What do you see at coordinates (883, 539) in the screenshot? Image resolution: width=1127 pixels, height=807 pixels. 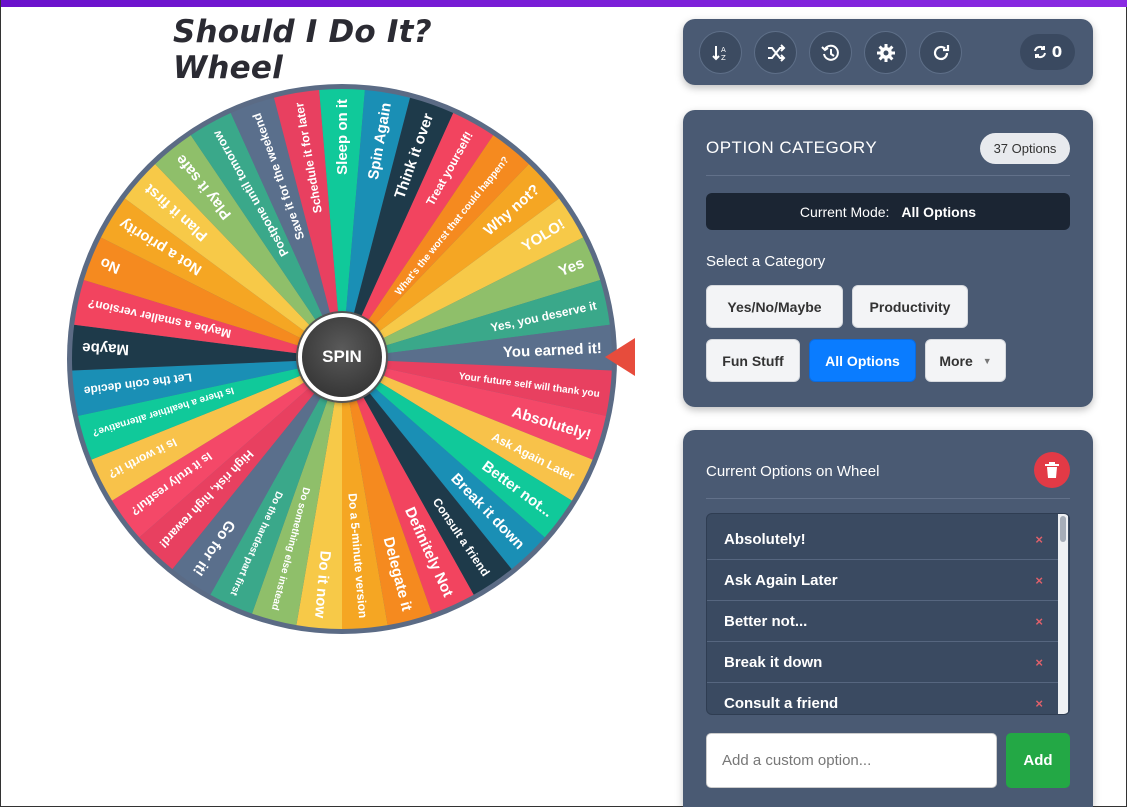 I see `list-item: Absolutely! ×` at bounding box center [883, 539].